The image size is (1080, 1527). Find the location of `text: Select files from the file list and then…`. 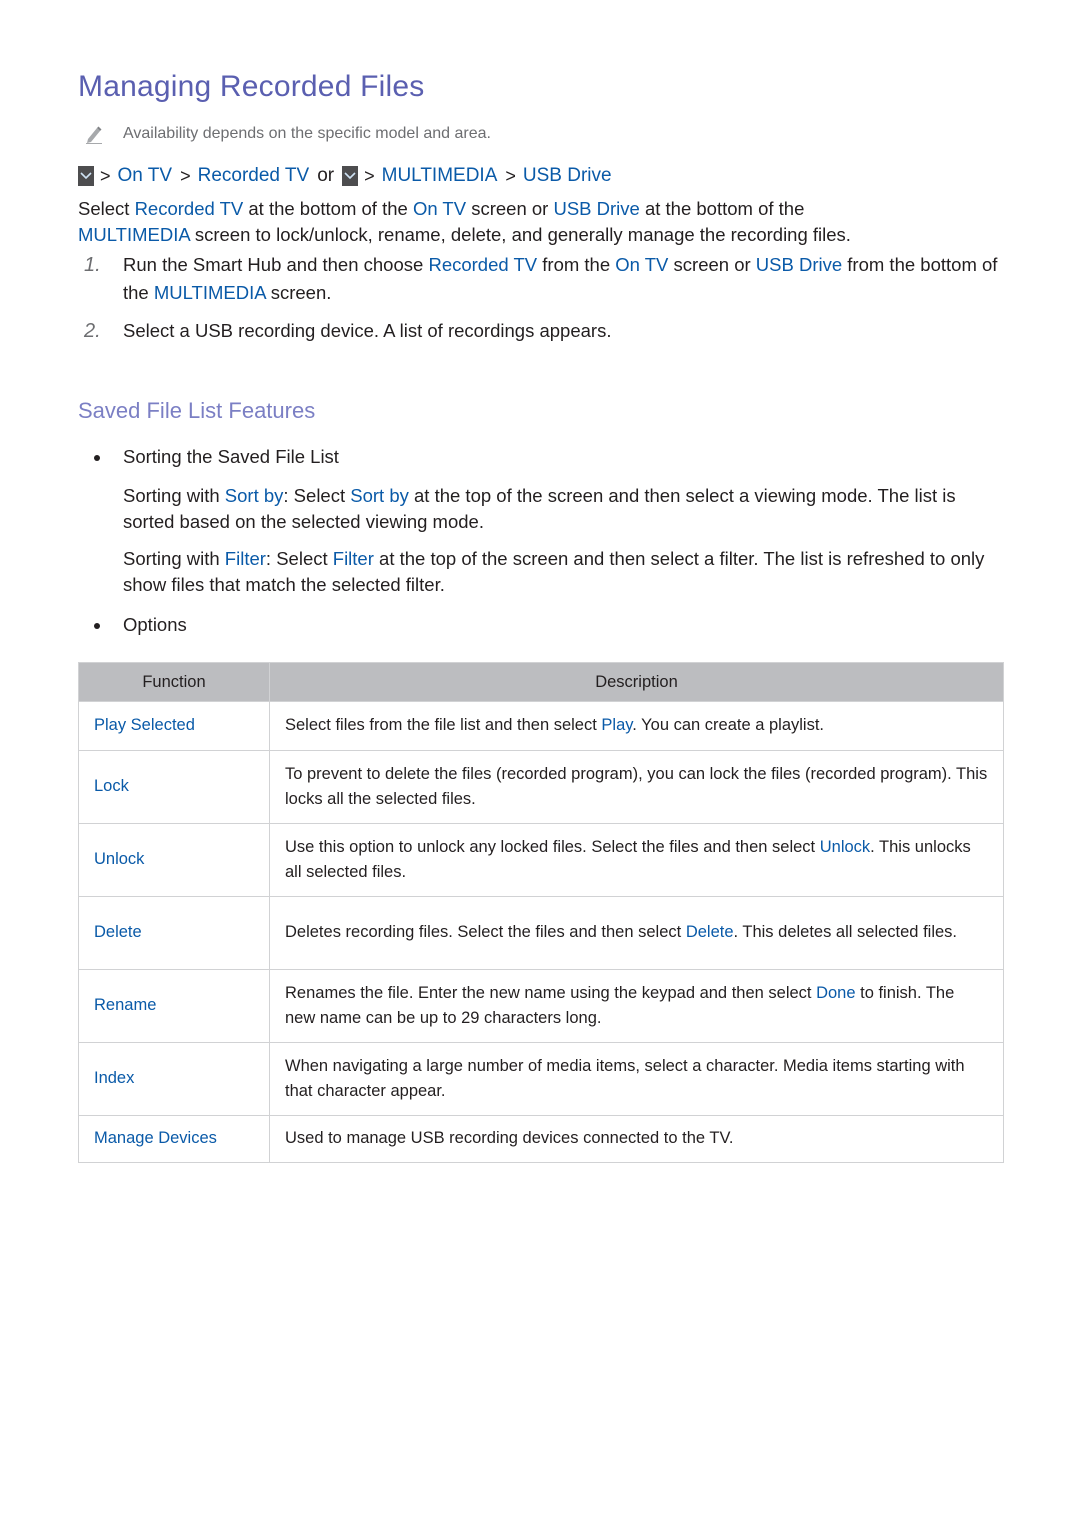

text: Select files from the file list and then… is located at coordinates (443, 725).